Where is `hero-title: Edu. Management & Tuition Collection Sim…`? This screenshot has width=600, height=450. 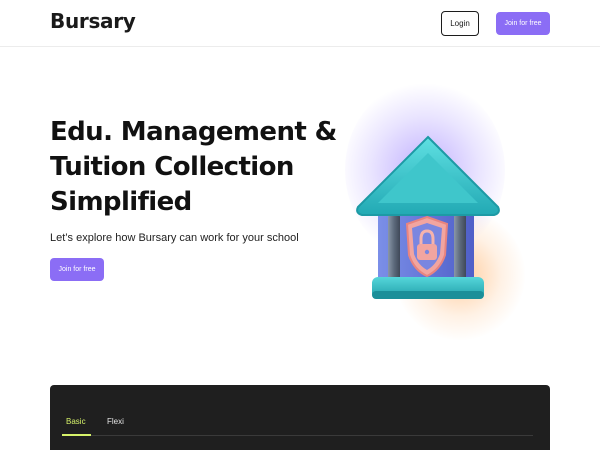
hero-title: Edu. Management & Tuition Collection Sim… is located at coordinates (193, 167).